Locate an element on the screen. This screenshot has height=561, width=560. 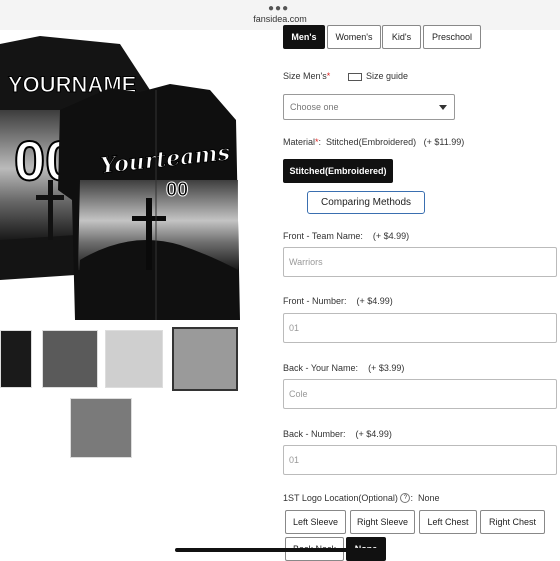
tab-preschool: Preschool is located at coordinates (452, 37).